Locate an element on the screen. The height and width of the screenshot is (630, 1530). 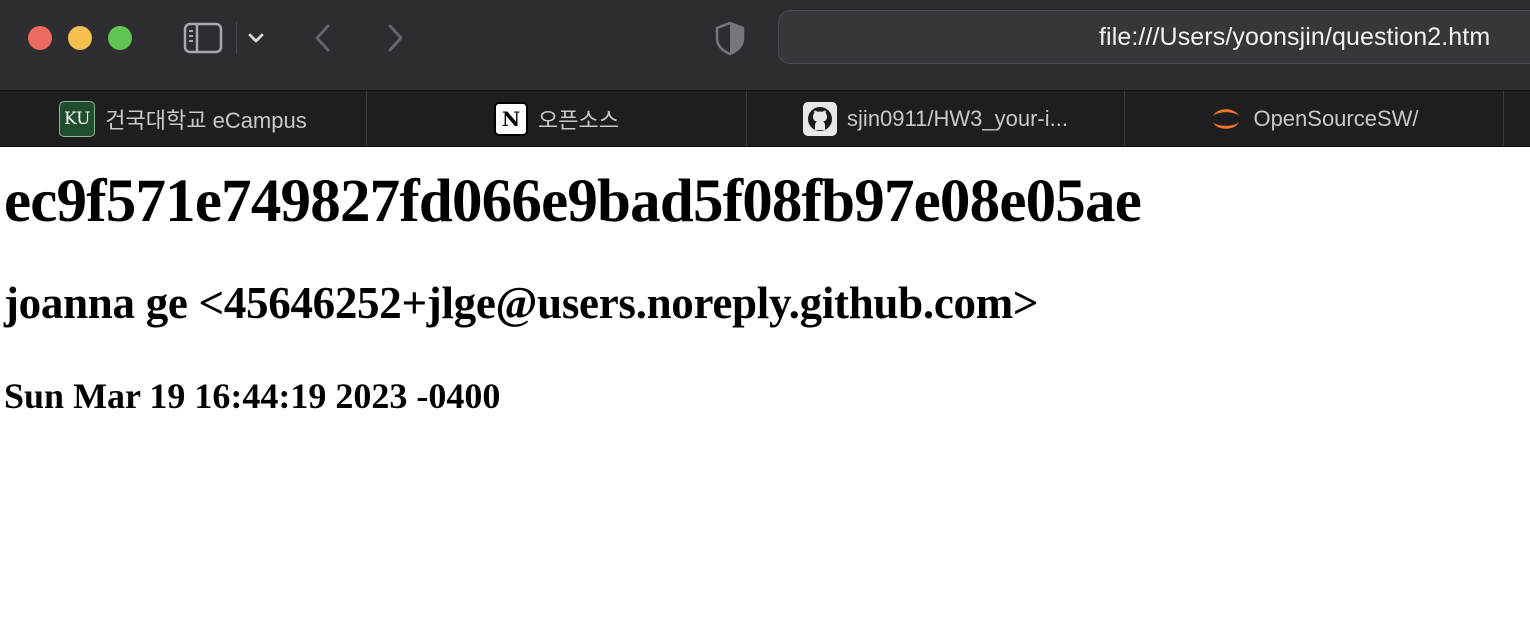
notion-icon: N is located at coordinates (511, 118).